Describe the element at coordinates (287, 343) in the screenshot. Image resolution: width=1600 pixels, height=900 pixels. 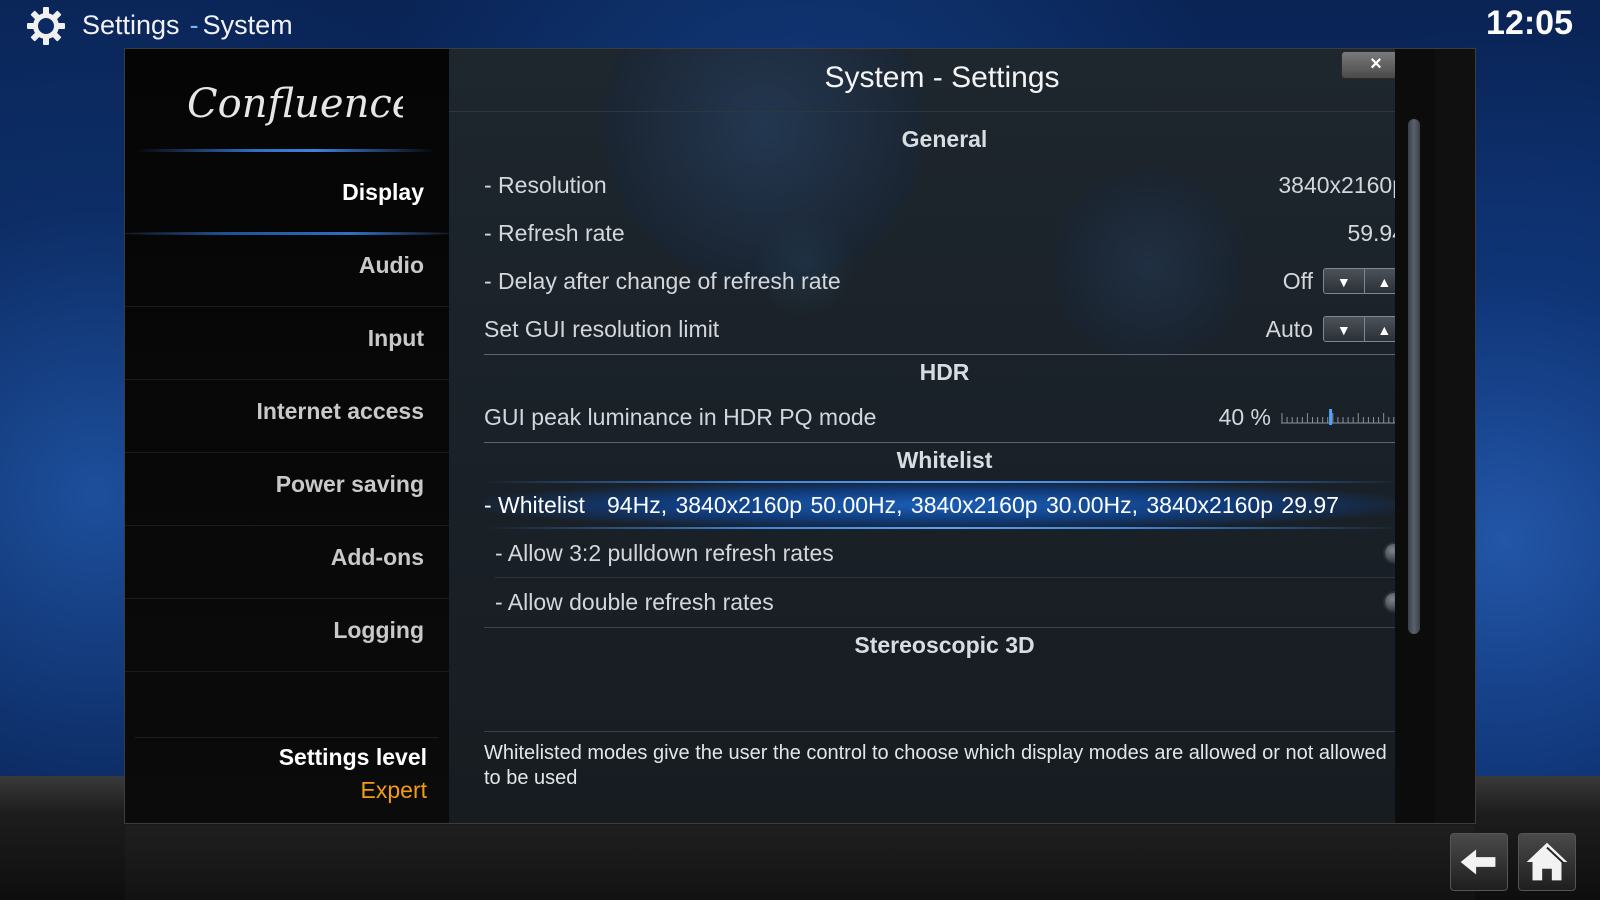
I see `sidebar-item-input: Input` at that location.